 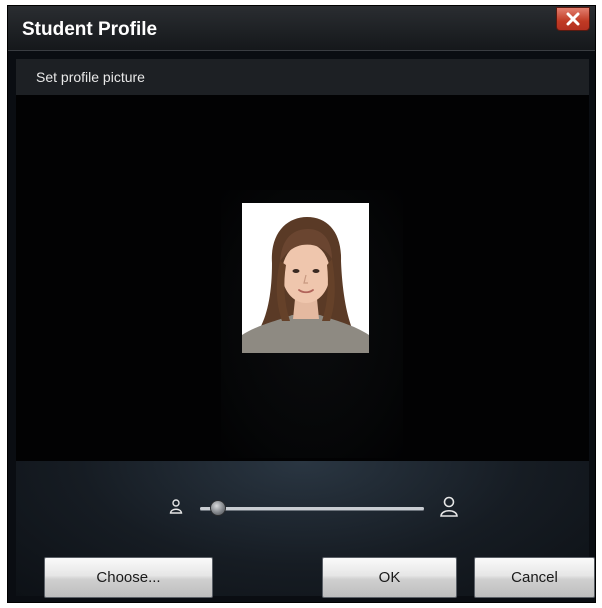 I want to click on close-icon, so click(x=573, y=19).